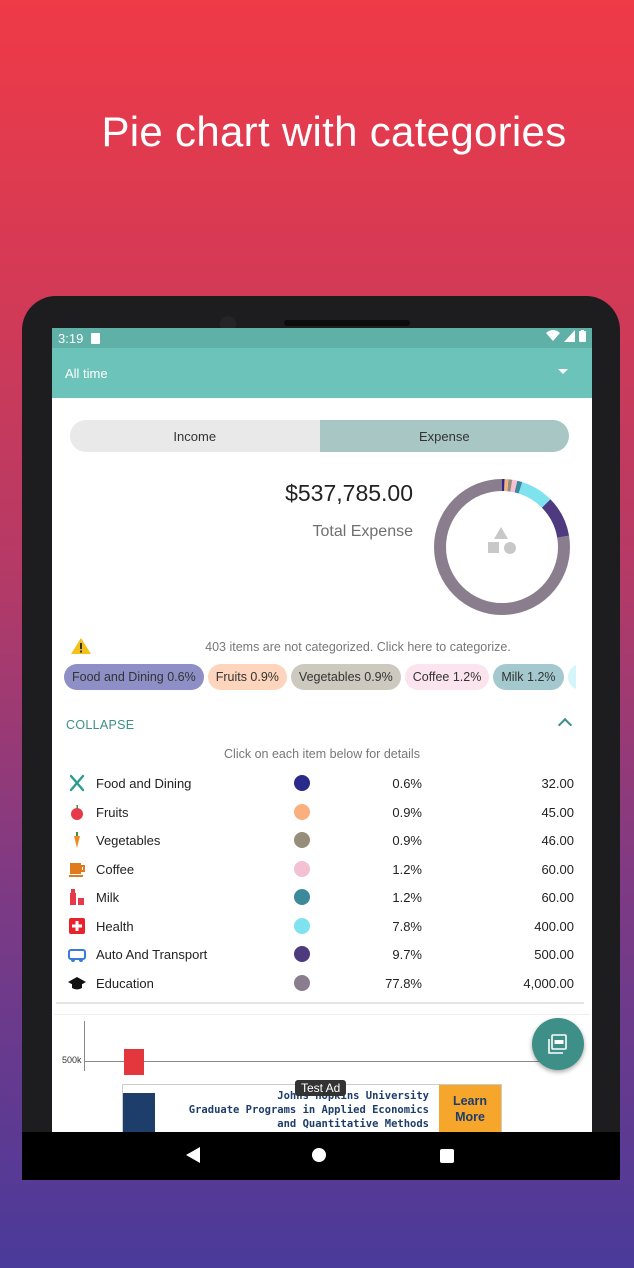  What do you see at coordinates (407, 783) in the screenshot?
I see `category-percent: 0.6%` at bounding box center [407, 783].